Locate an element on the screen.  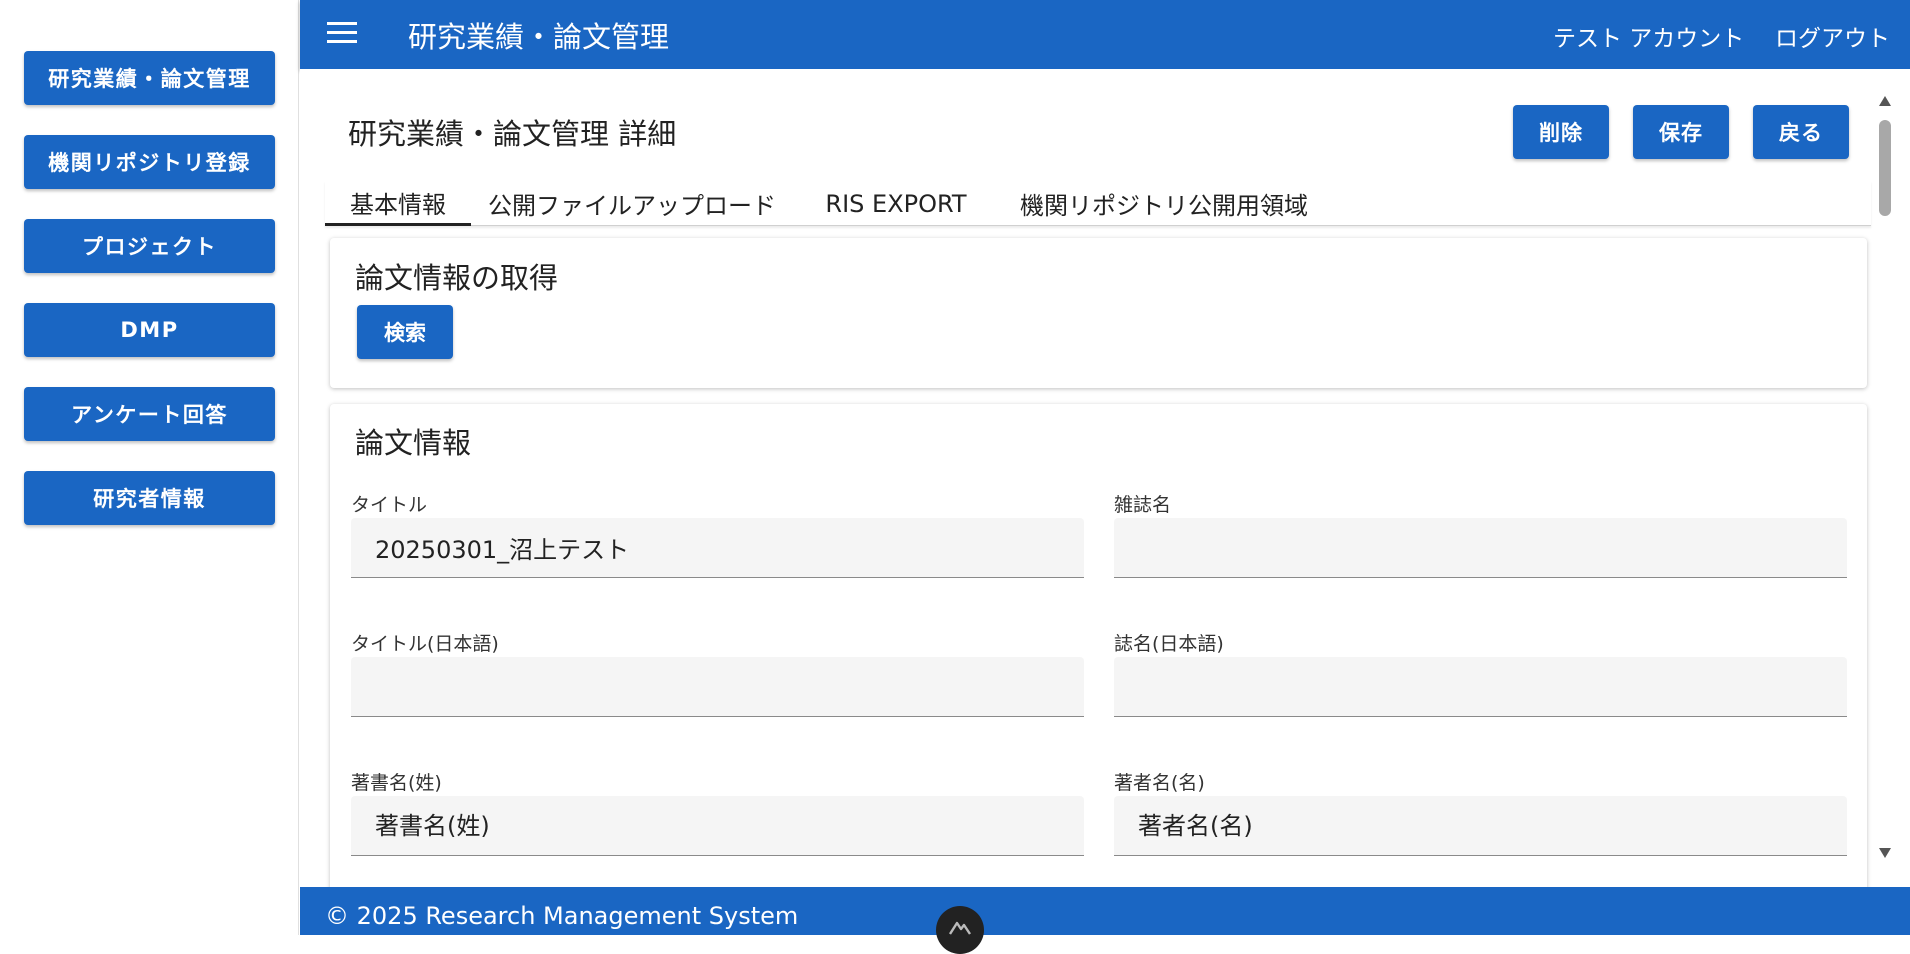
scroll-up-arrow-icon is located at coordinates (1885, 101).